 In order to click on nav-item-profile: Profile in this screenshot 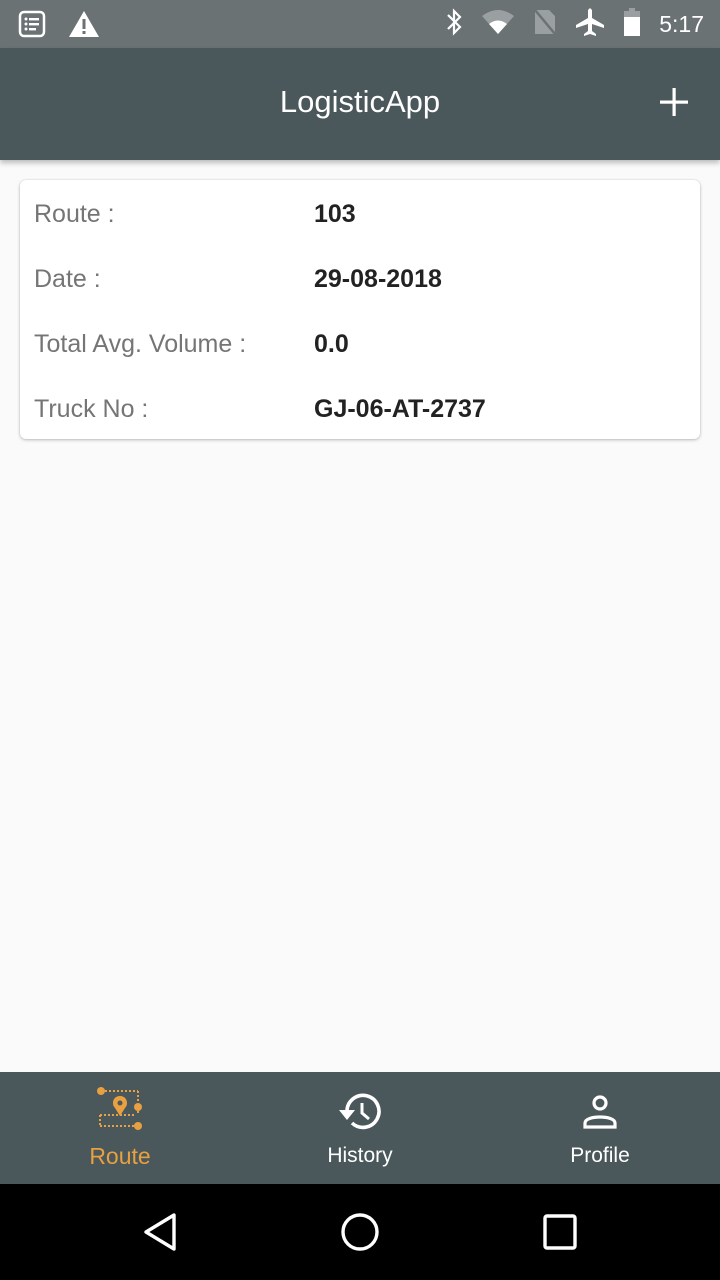, I will do `click(600, 1128)`.